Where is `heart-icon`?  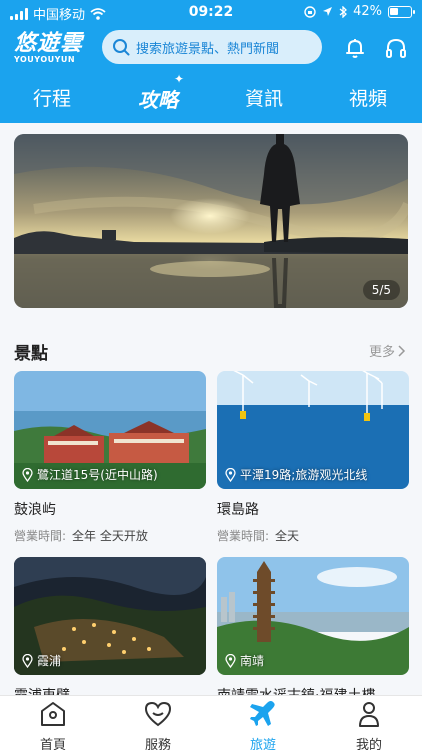 heart-icon is located at coordinates (158, 714).